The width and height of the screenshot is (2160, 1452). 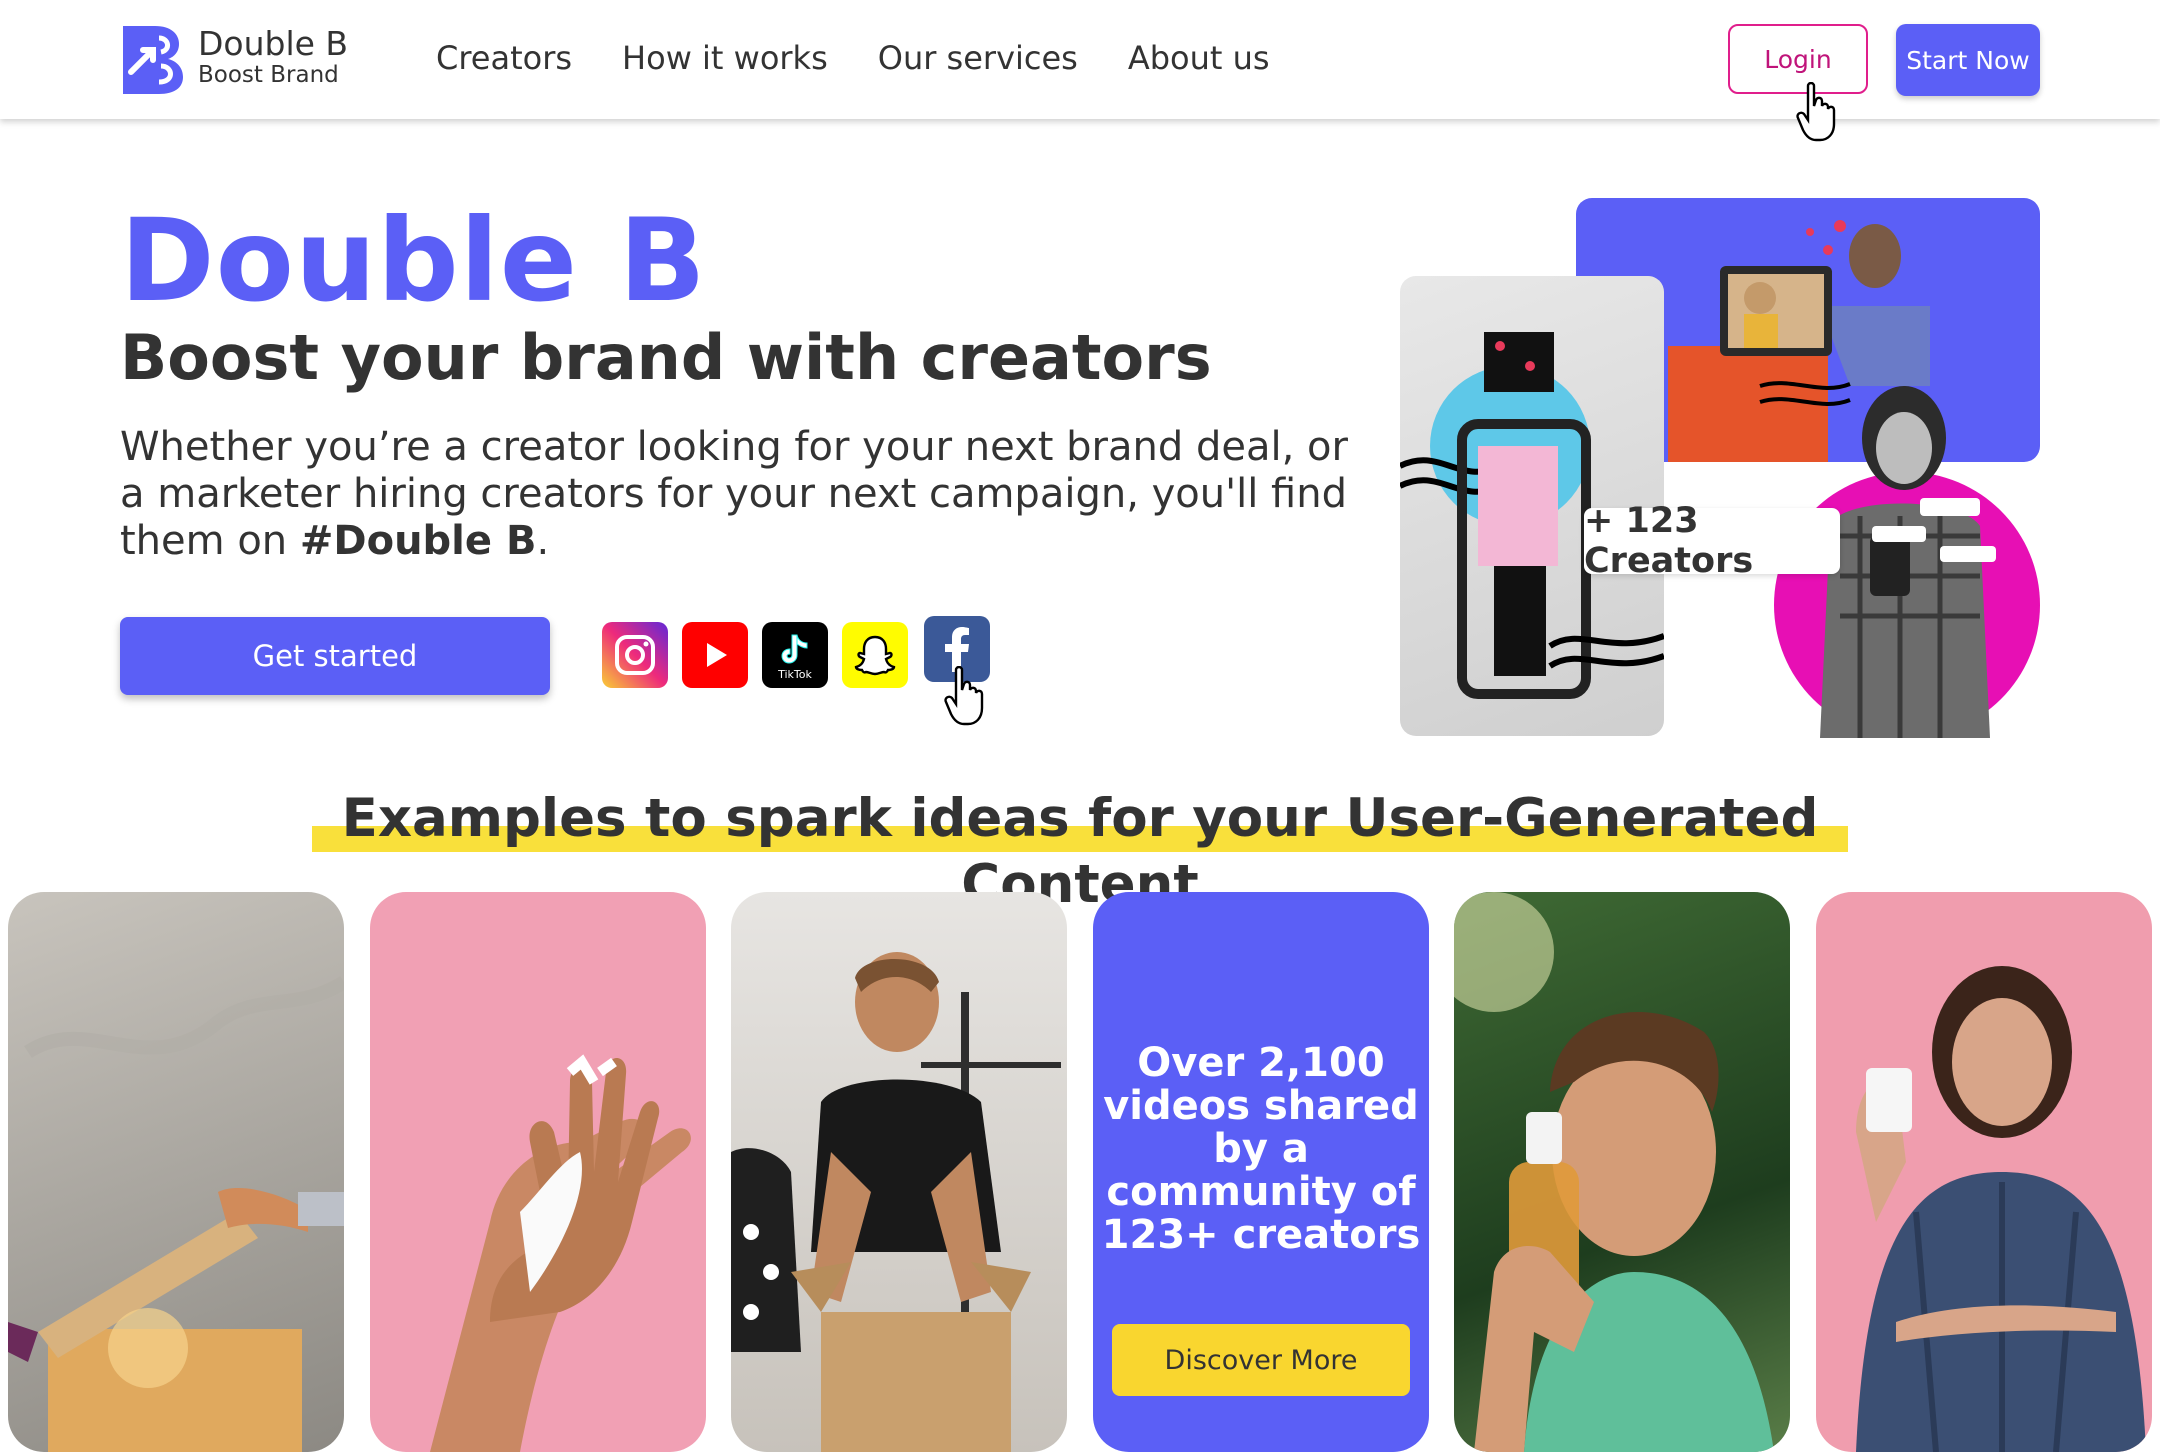 What do you see at coordinates (795, 655) in the screenshot?
I see `tiktok-icon: TikTok` at bounding box center [795, 655].